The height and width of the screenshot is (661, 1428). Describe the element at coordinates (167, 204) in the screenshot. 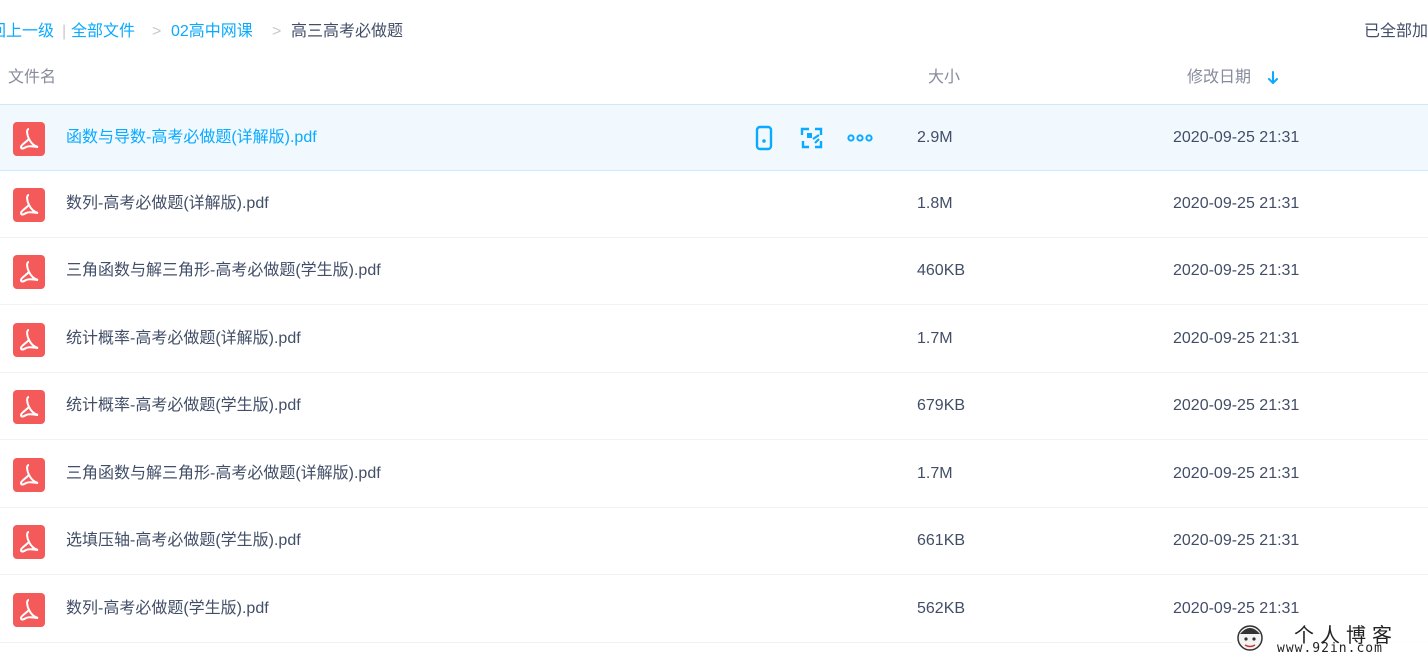

I see `file-name: 数列-高考必做题(详解版).pdf` at that location.